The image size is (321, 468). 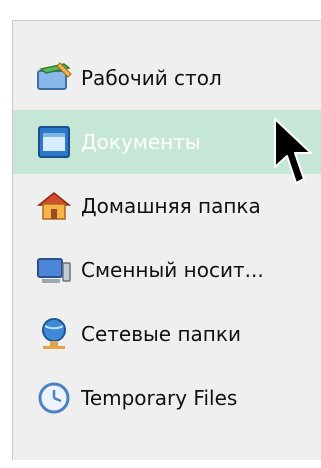 What do you see at coordinates (151, 78) in the screenshot?
I see `places-item-label: Рабочий стол` at bounding box center [151, 78].